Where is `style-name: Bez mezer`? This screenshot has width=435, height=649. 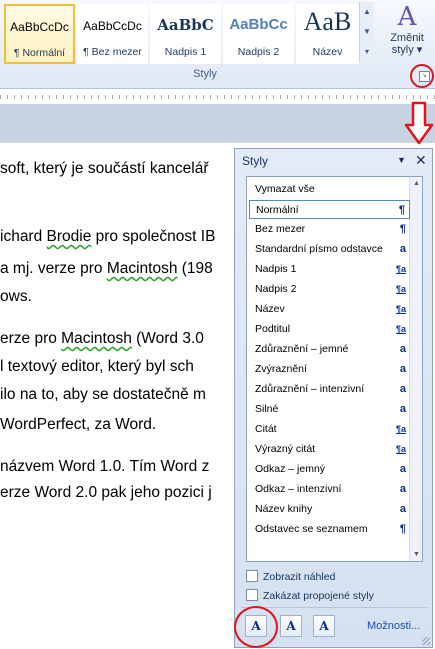 style-name: Bez mezer is located at coordinates (280, 229).